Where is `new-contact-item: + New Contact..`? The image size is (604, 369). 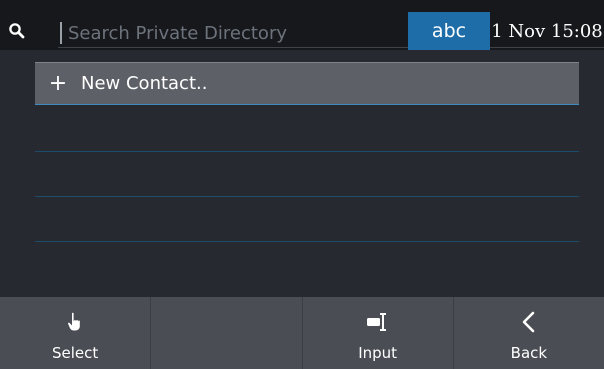 new-contact-item: + New Contact.. is located at coordinates (307, 83).